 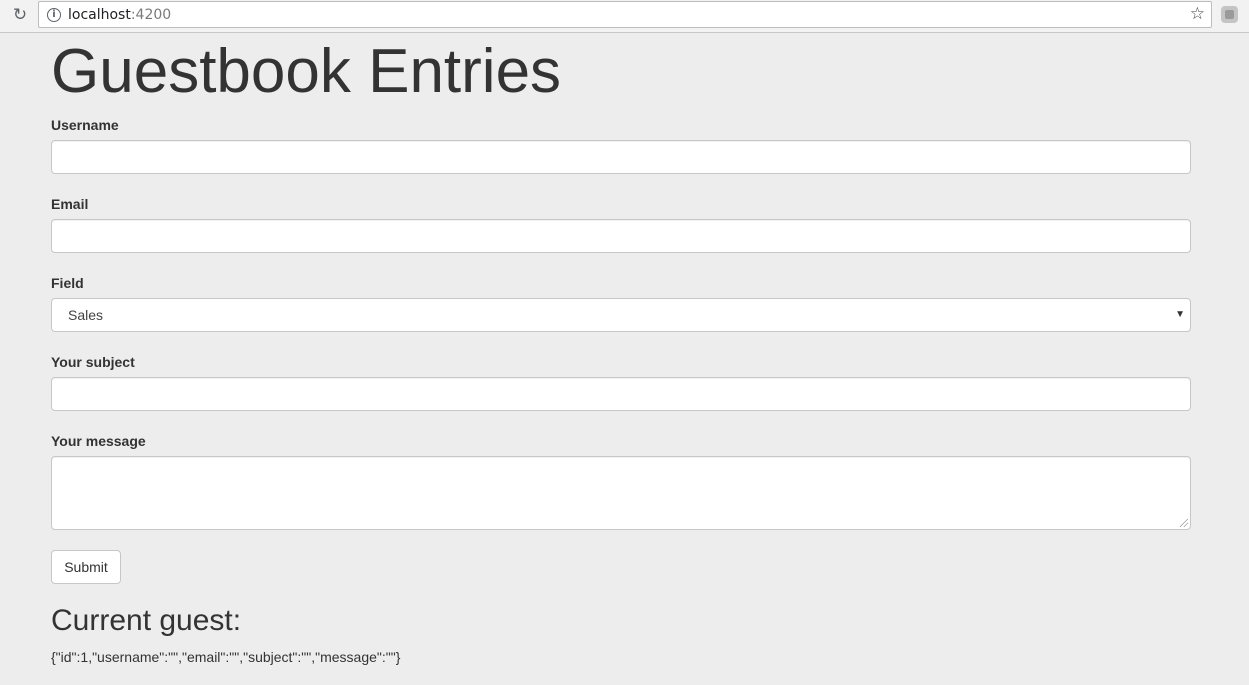 I want to click on message-textarea, so click(x=621, y=493).